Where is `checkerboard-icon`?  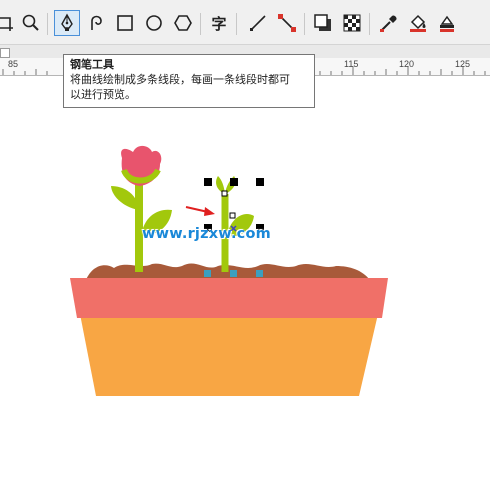
checkerboard-icon is located at coordinates (352, 23).